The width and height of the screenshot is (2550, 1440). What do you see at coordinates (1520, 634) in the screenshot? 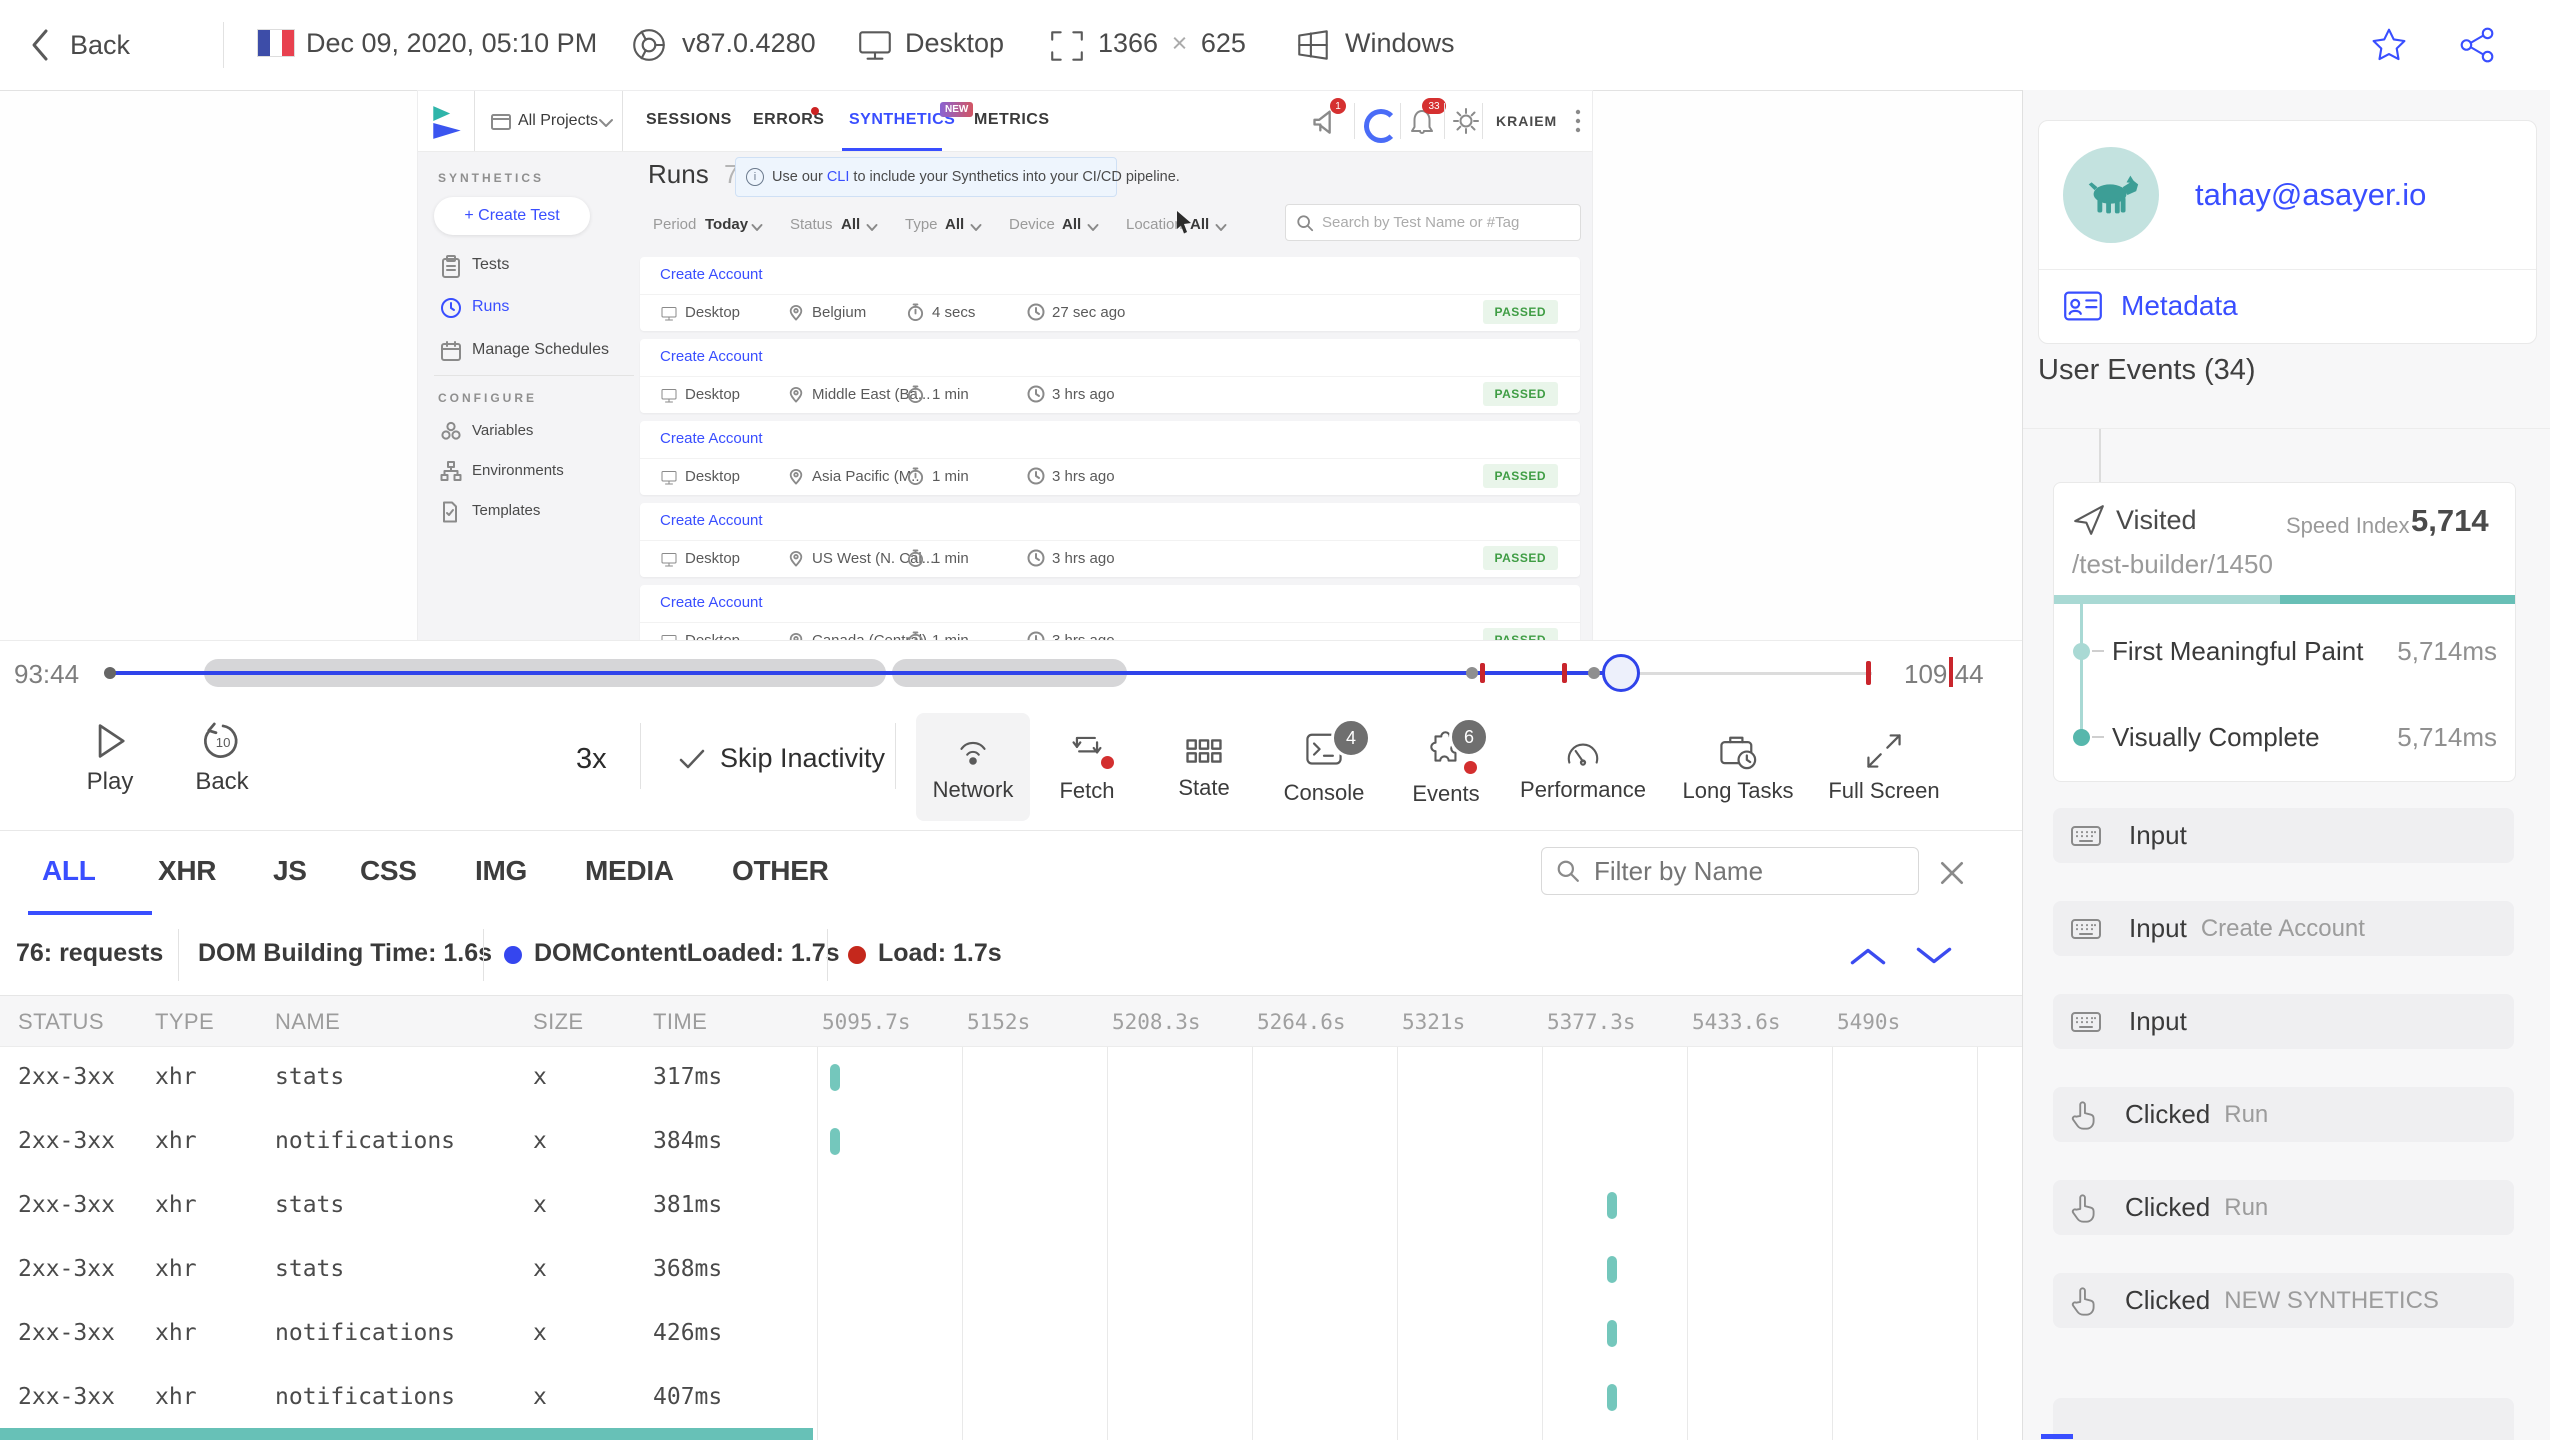
I see `run-status-badge: PASSED` at bounding box center [1520, 634].